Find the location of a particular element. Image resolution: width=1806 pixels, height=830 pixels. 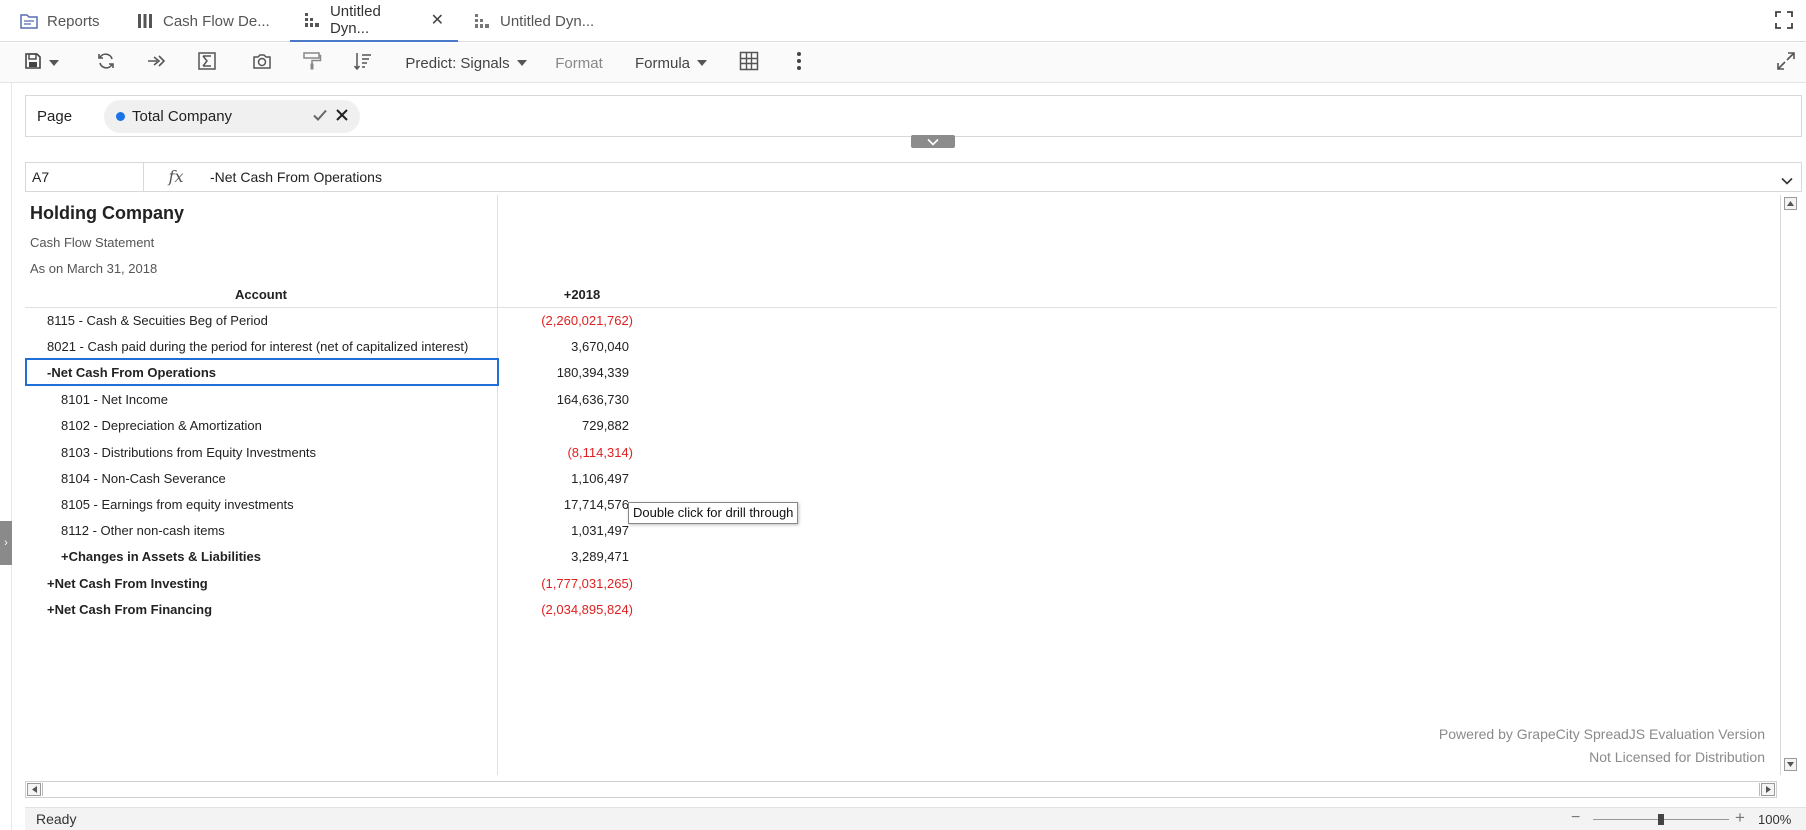

selected-cell is located at coordinates (262, 372).